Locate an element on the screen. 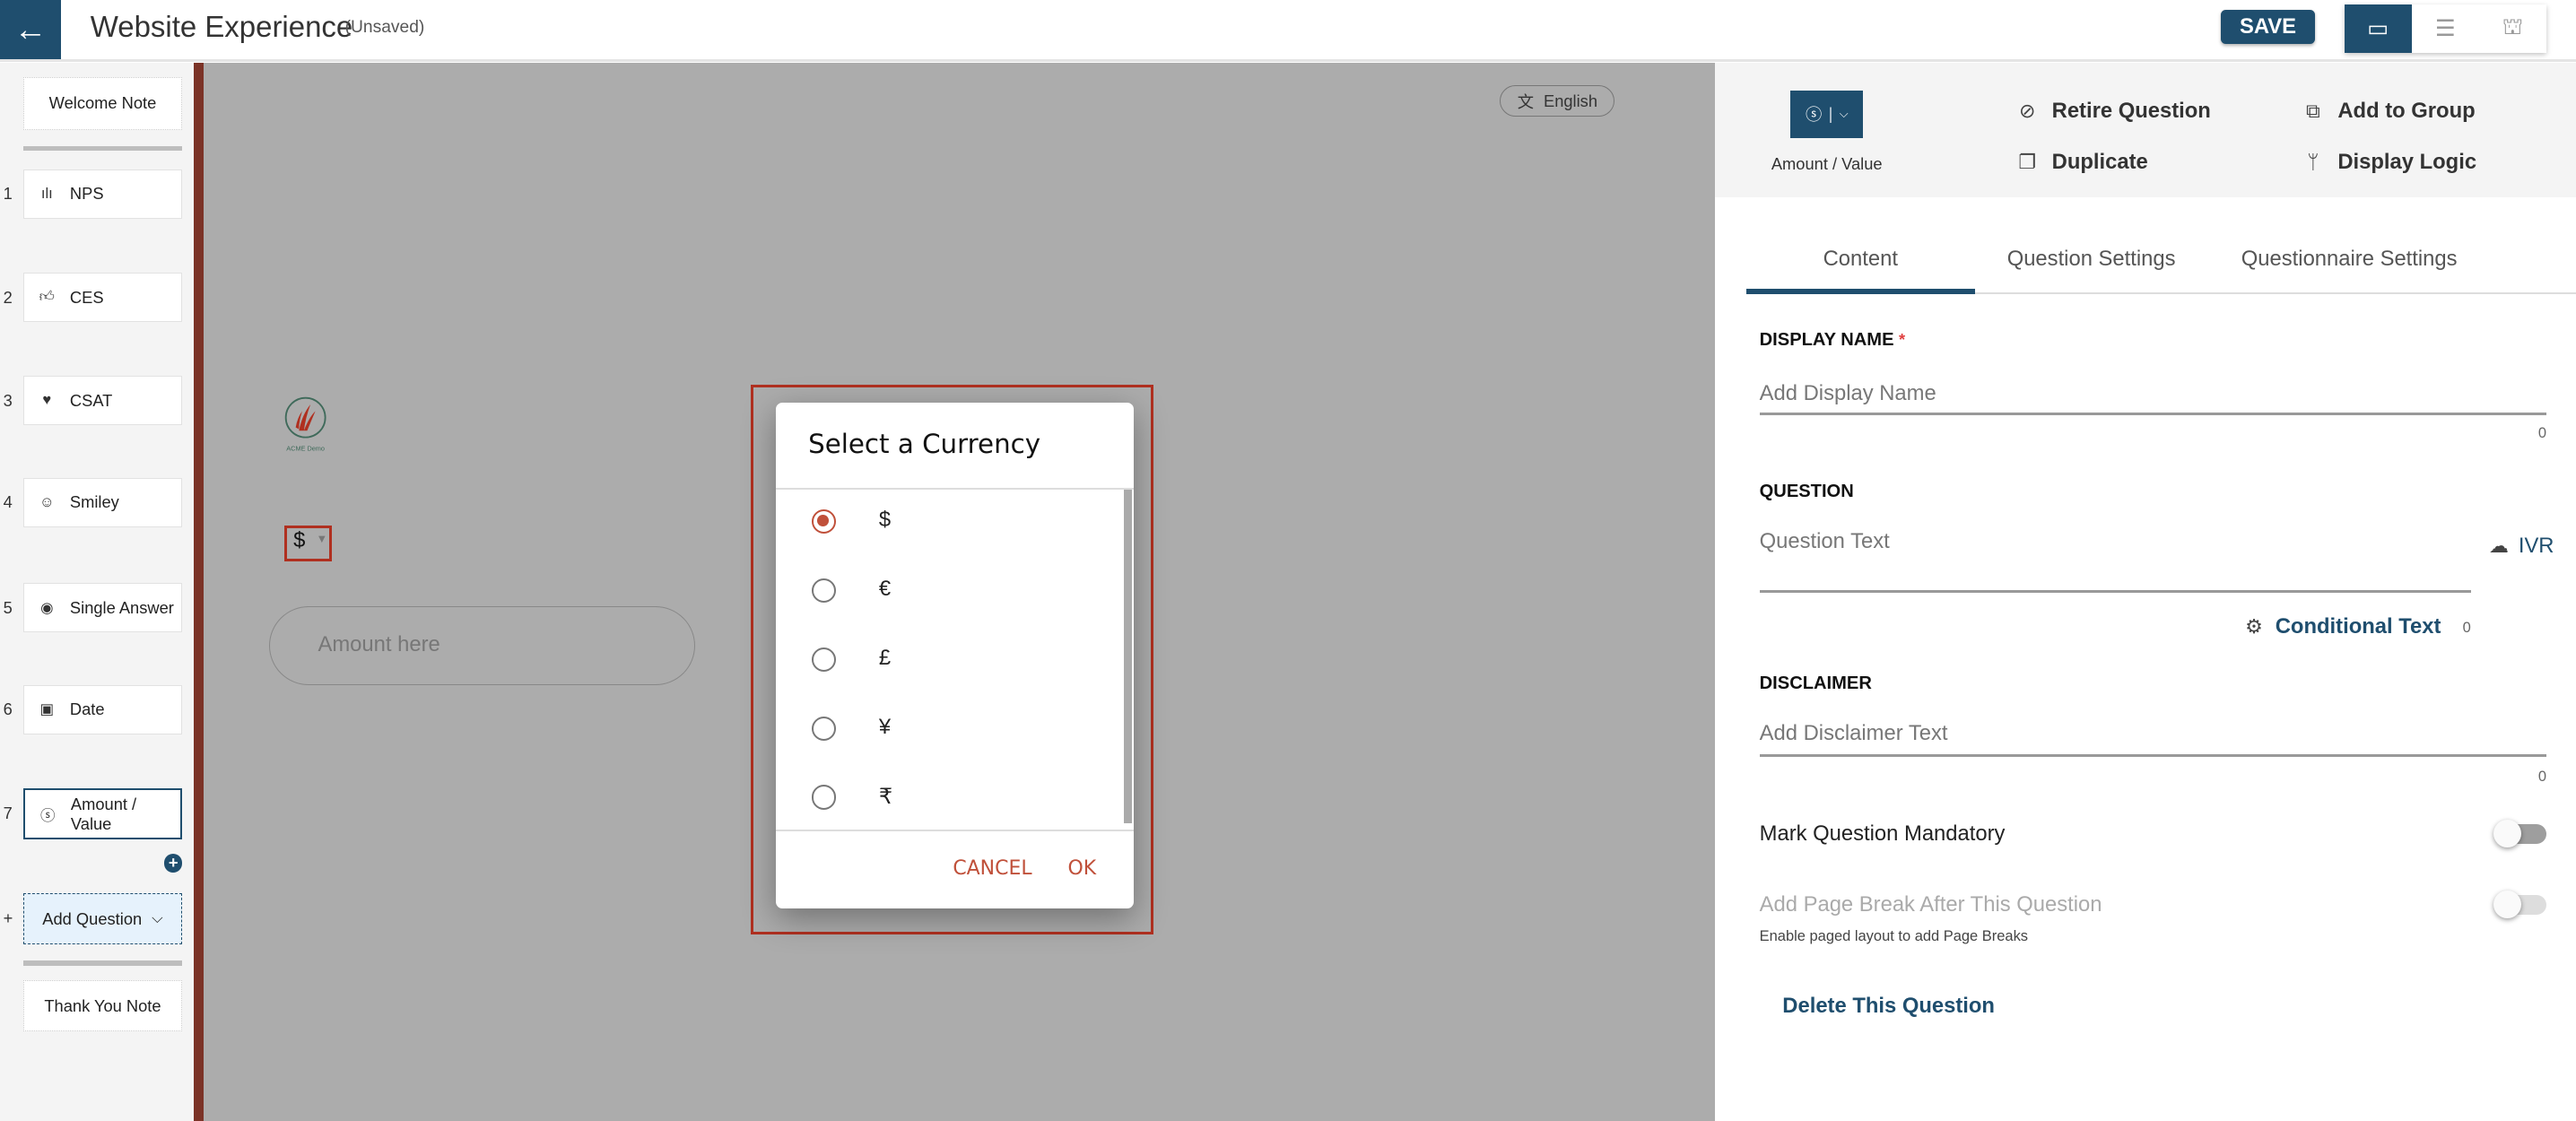 This screenshot has height=1121, width=2576. display-logic-button: ᛘ Display Logic is located at coordinates (2389, 162).